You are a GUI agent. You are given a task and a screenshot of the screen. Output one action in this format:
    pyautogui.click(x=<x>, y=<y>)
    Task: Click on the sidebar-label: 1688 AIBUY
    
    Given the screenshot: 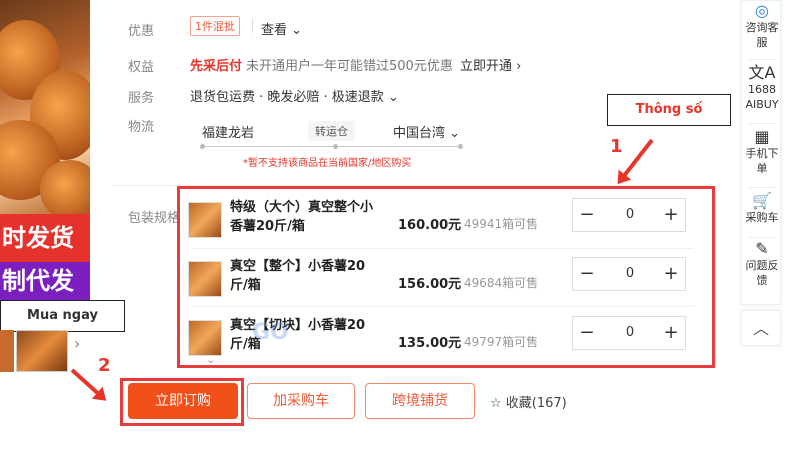 What is the action you would take?
    pyautogui.click(x=762, y=97)
    